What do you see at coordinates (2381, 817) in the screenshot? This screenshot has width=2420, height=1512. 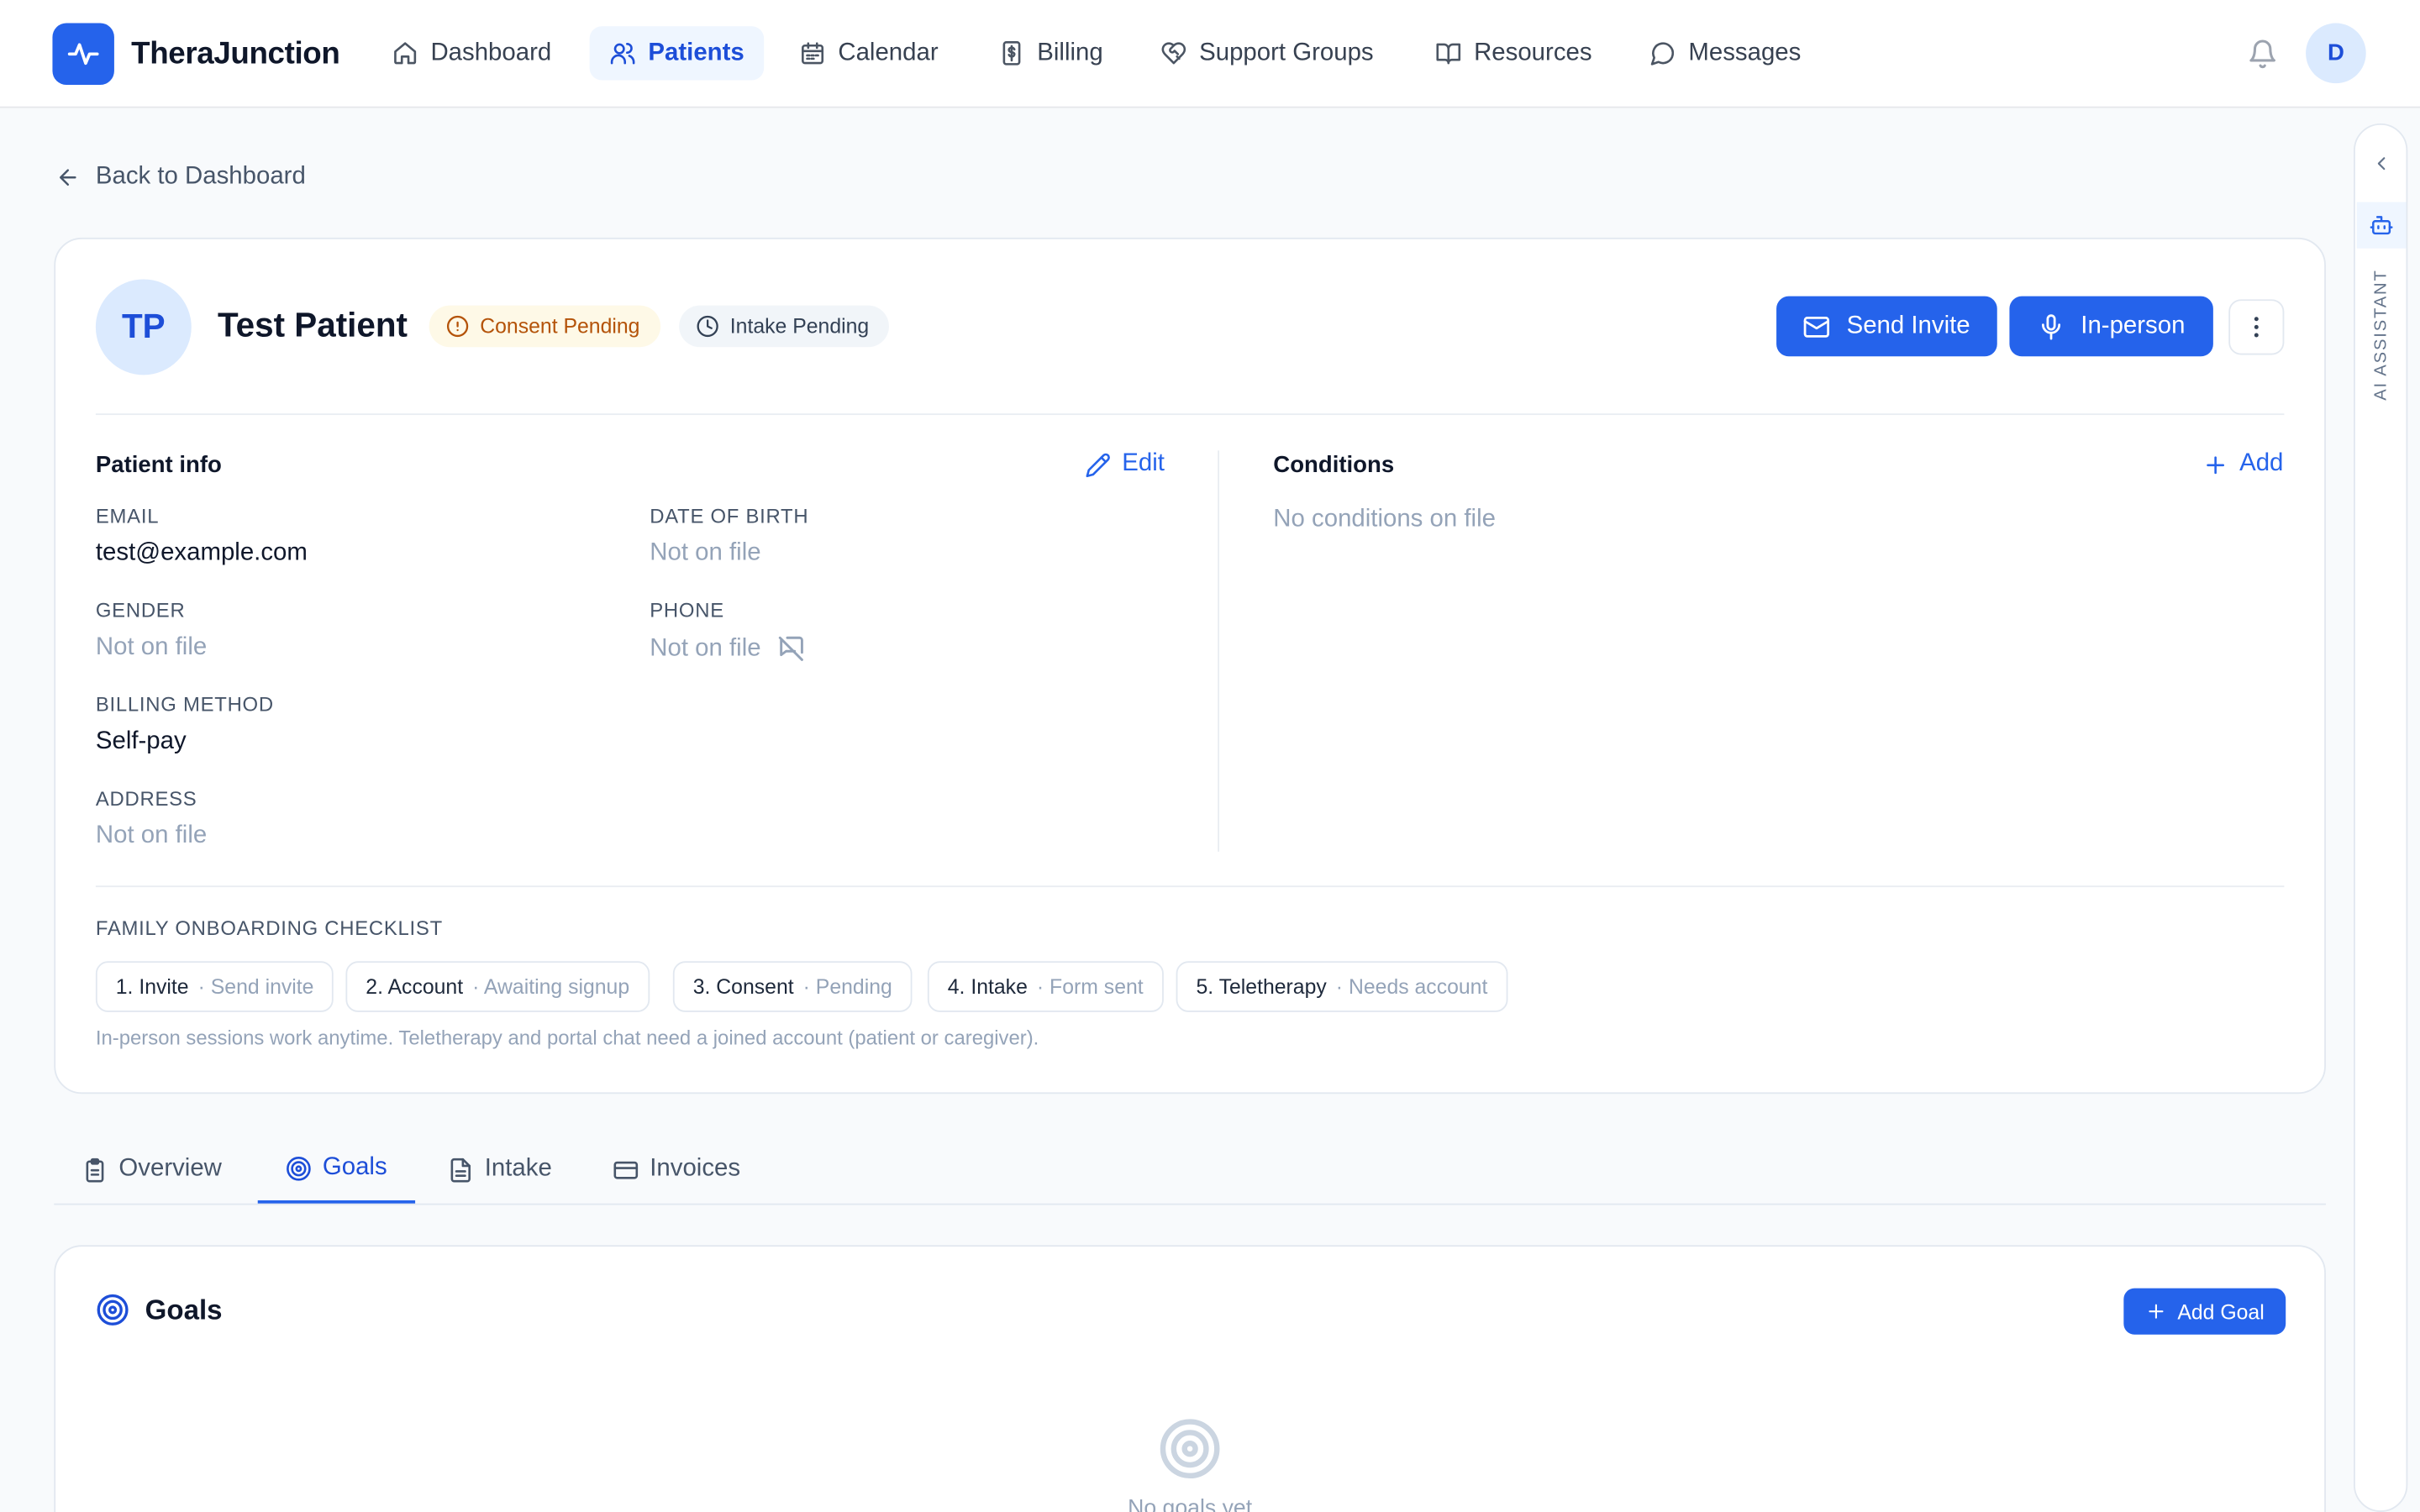 I see `ai-assistant-panel: AI ASSISTANT` at bounding box center [2381, 817].